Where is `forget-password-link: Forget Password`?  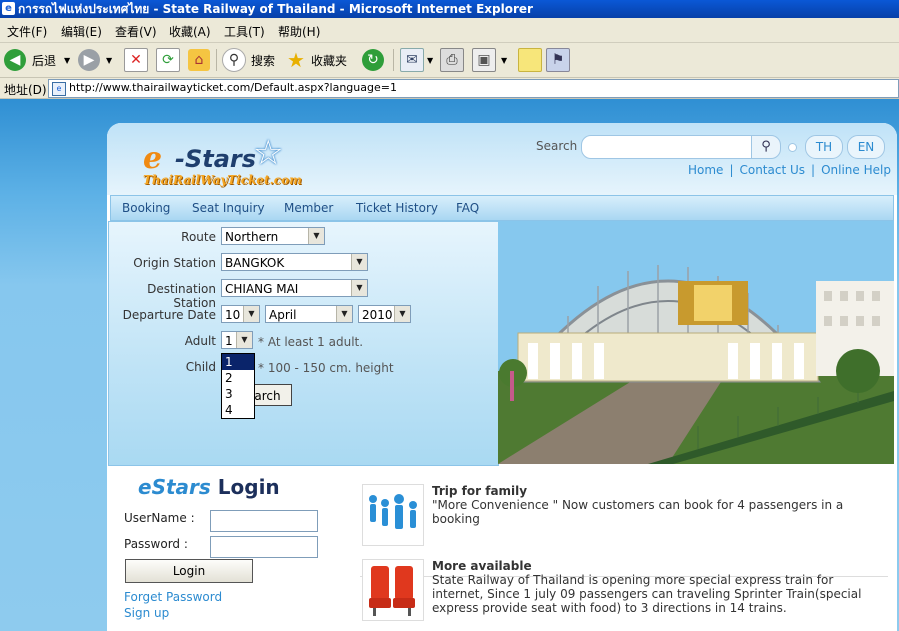 forget-password-link: Forget Password is located at coordinates (173, 597).